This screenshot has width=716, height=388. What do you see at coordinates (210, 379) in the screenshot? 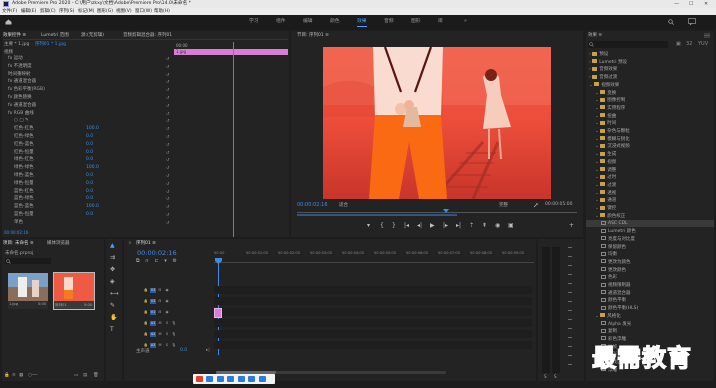
I see `ime-mode-icon` at bounding box center [210, 379].